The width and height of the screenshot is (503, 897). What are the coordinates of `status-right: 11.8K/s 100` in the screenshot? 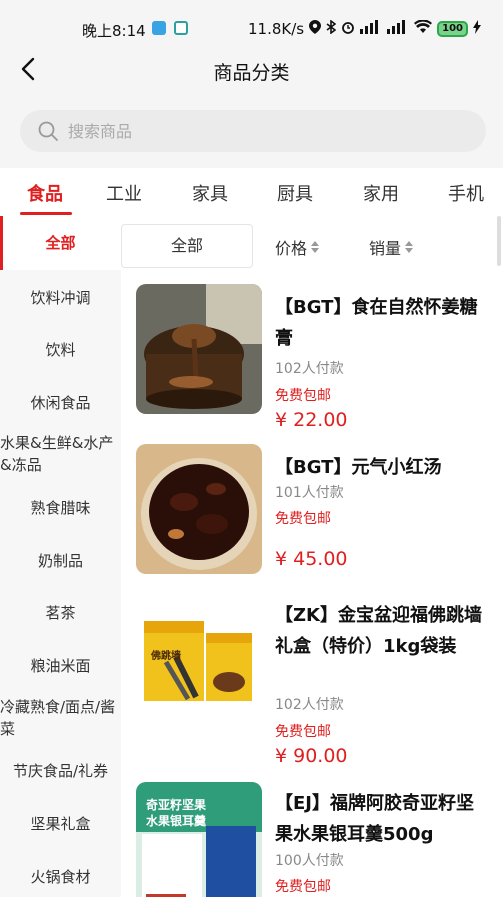 It's located at (364, 28).